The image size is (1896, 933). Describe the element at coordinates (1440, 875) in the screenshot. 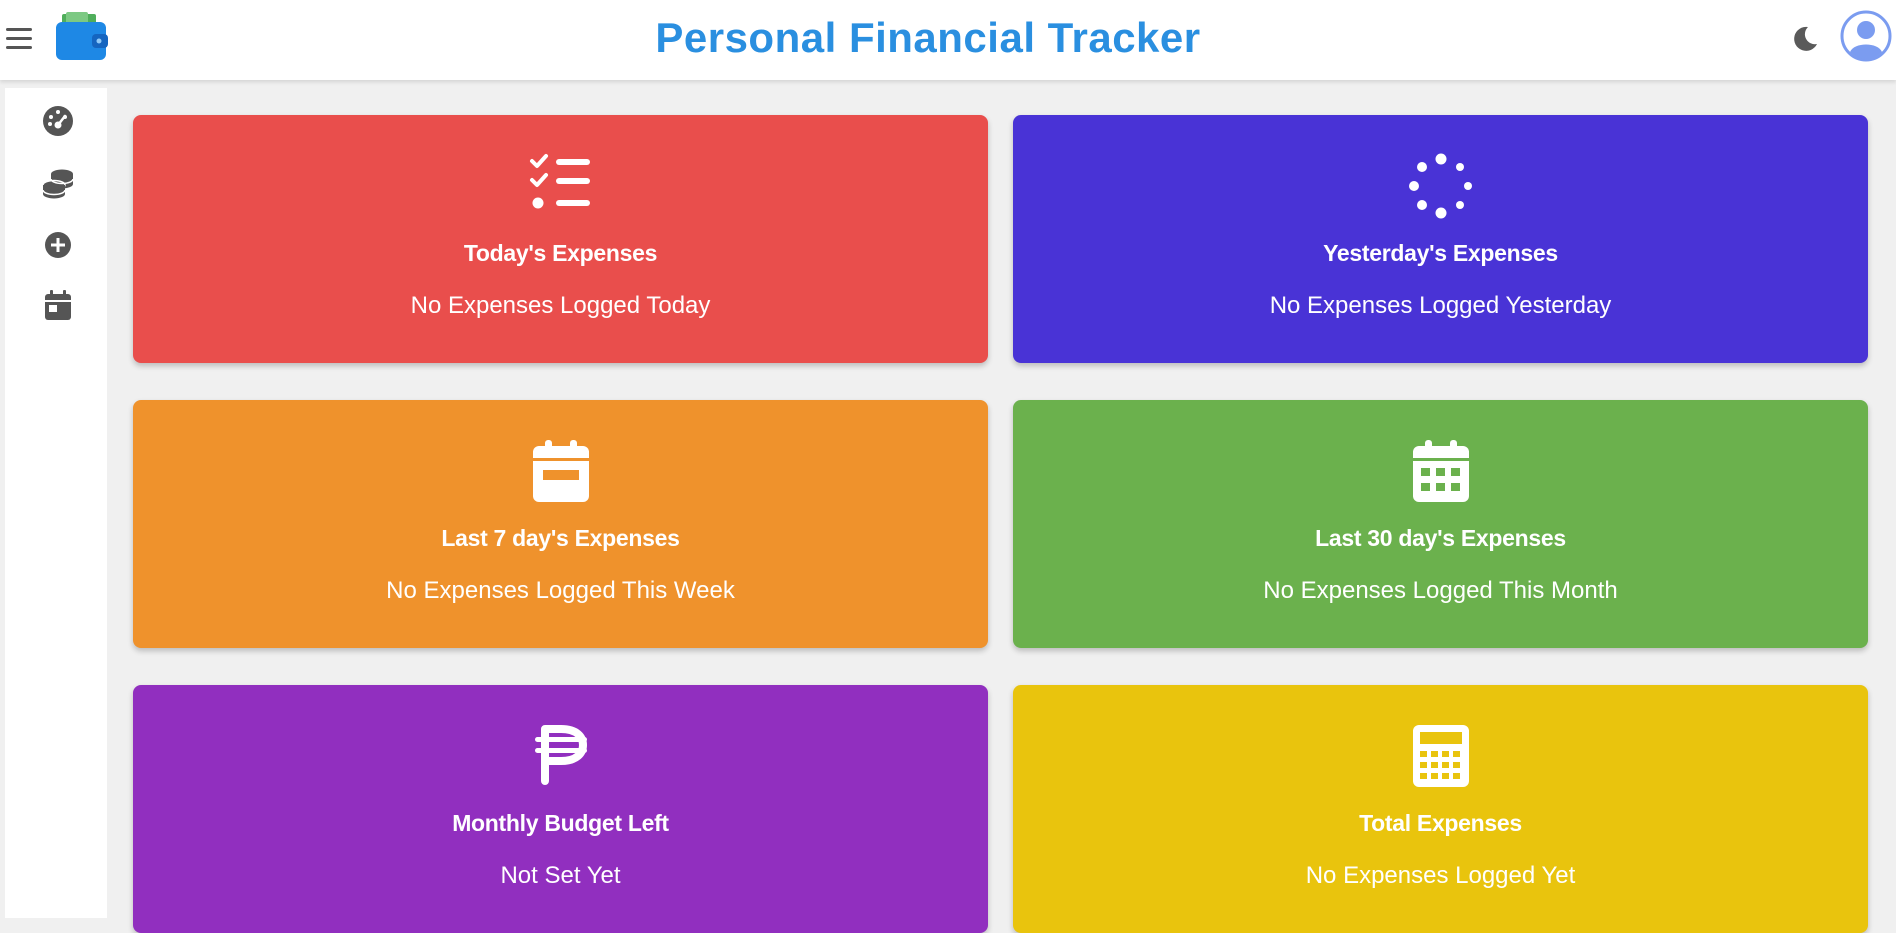

I see `card-value: No Expenses Logged Yet` at that location.